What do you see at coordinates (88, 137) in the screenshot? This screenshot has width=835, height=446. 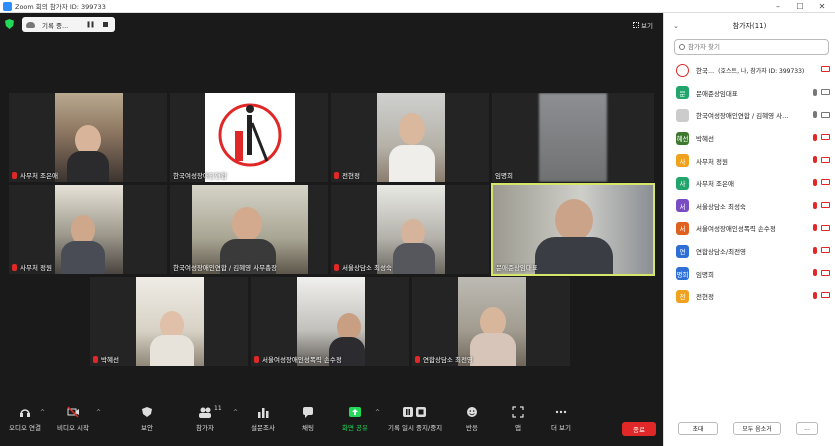 I see `video-tile: 사무처 조은애` at bounding box center [88, 137].